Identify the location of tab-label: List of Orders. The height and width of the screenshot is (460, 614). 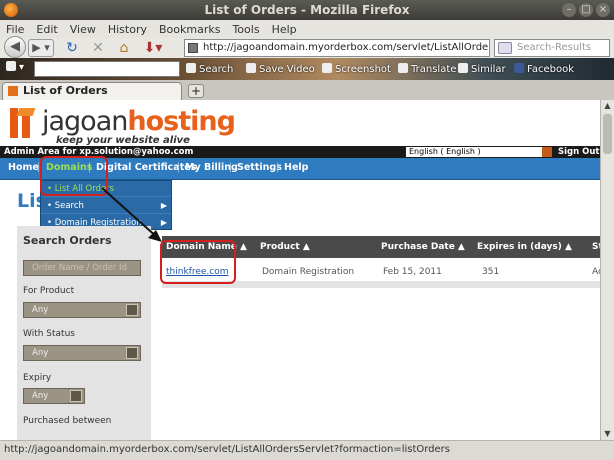
(65, 90).